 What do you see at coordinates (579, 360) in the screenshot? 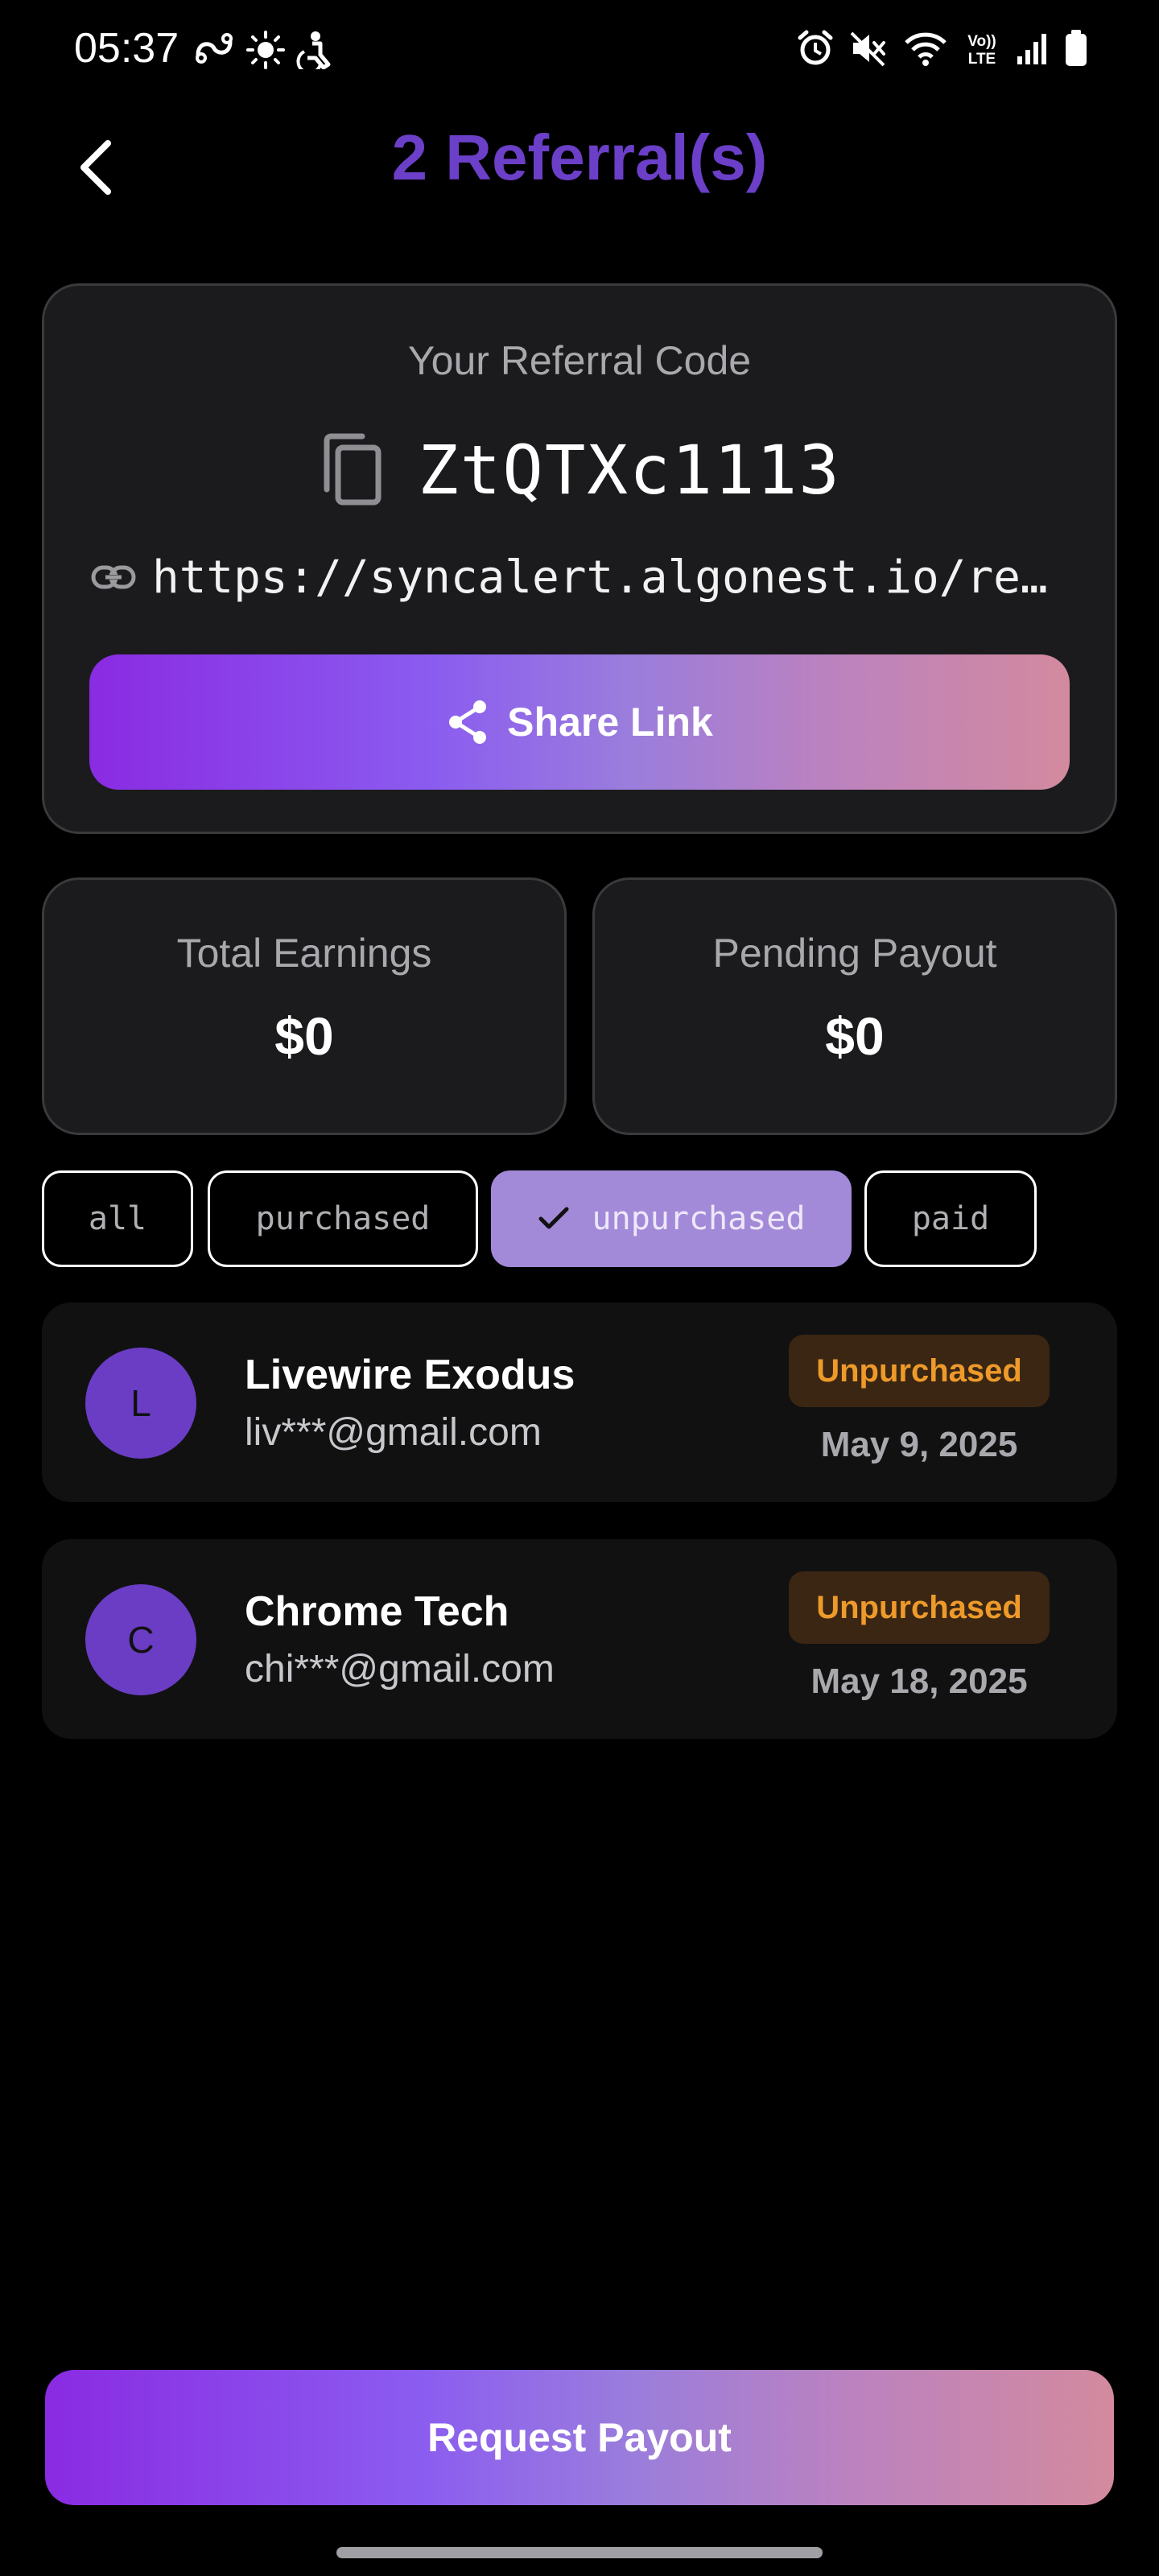
I see `referral-code-label: Your Referral Code` at bounding box center [579, 360].